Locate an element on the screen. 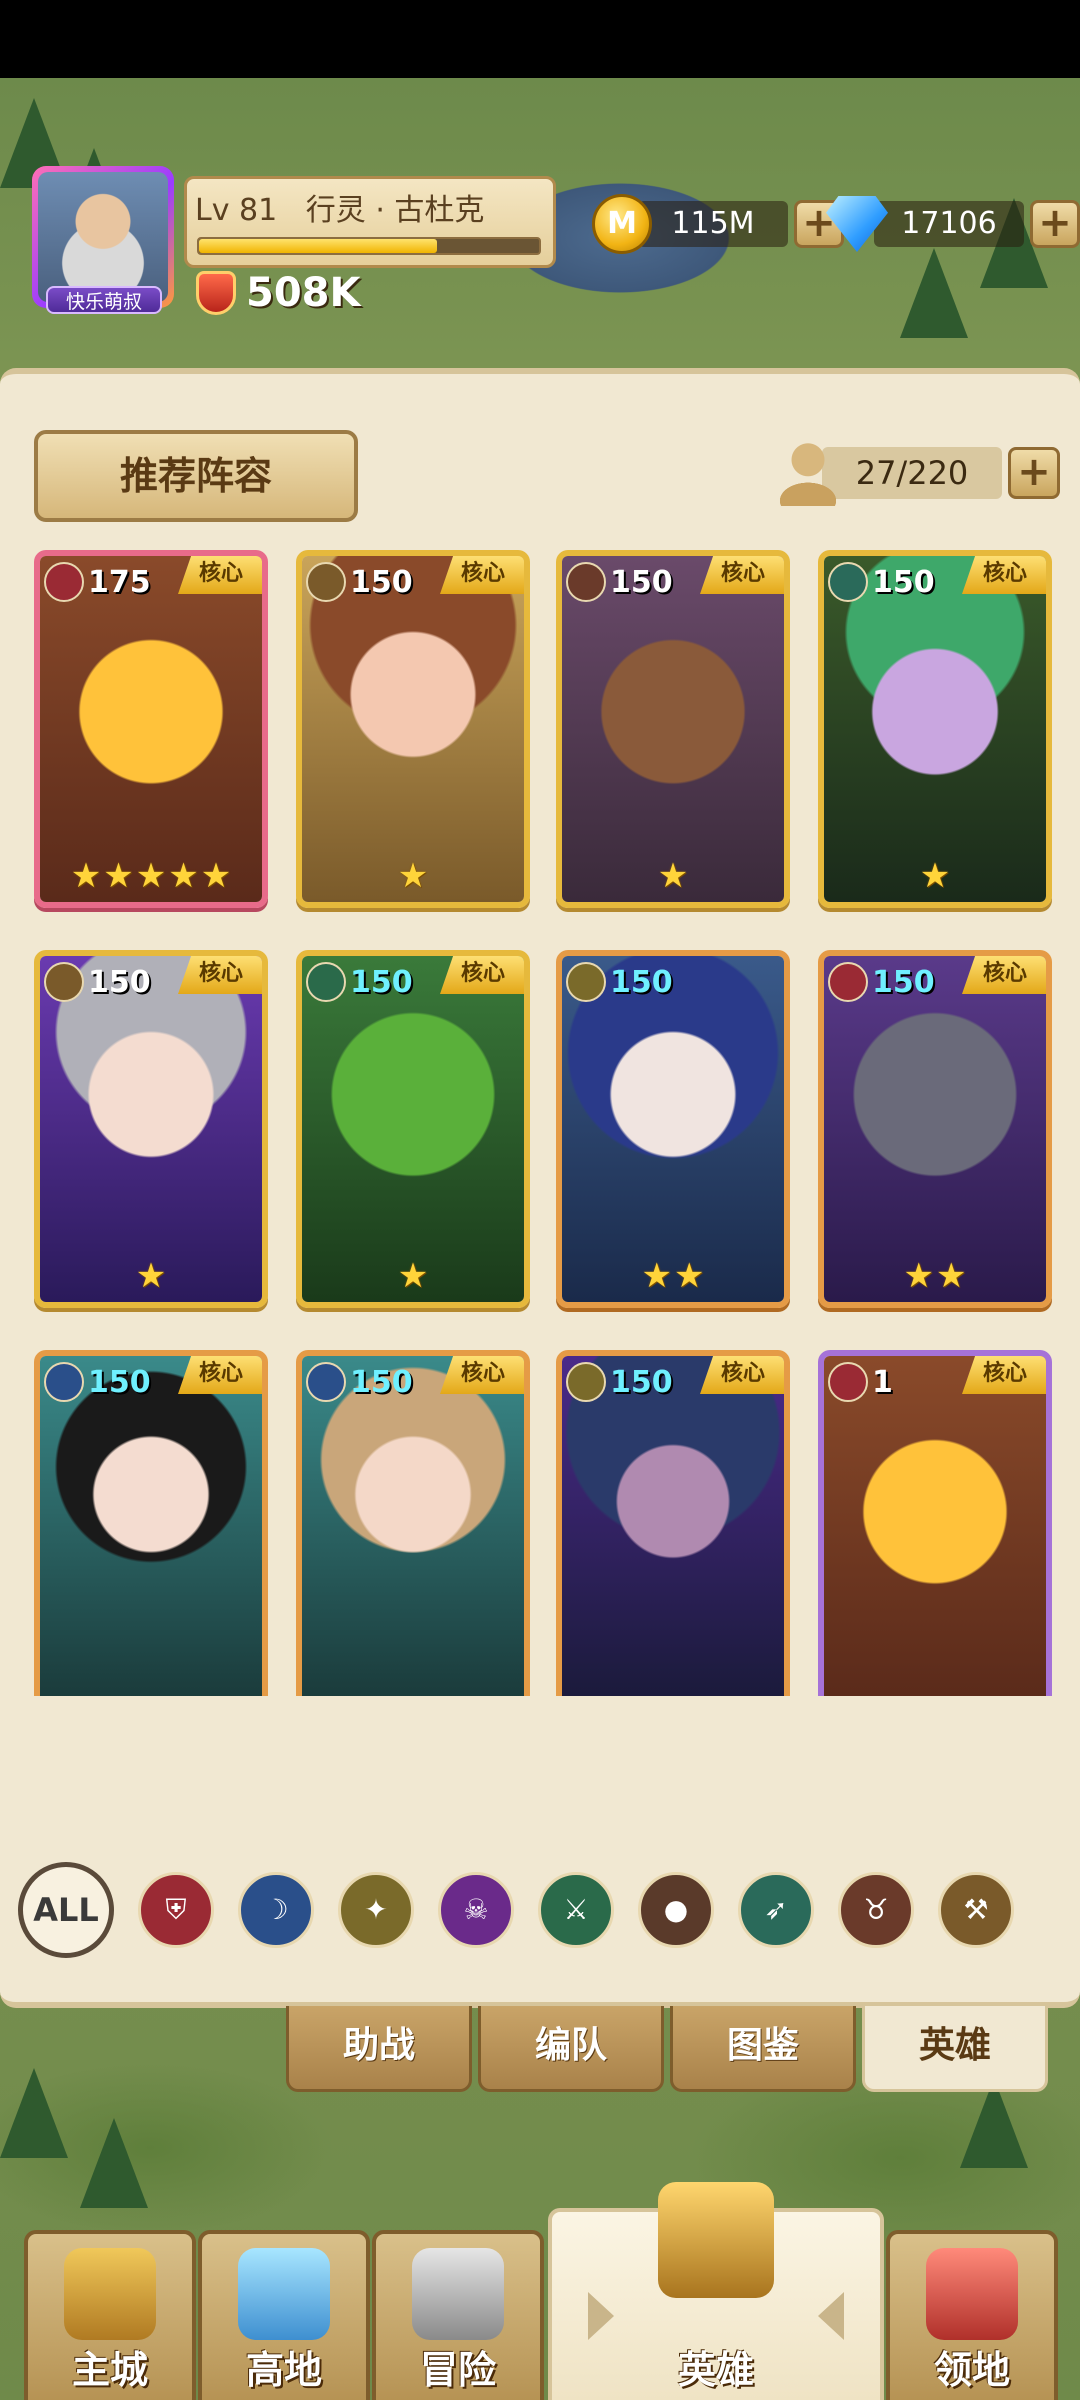 The image size is (1080, 2400). filter-skull-icon: ☠ is located at coordinates (476, 1910).